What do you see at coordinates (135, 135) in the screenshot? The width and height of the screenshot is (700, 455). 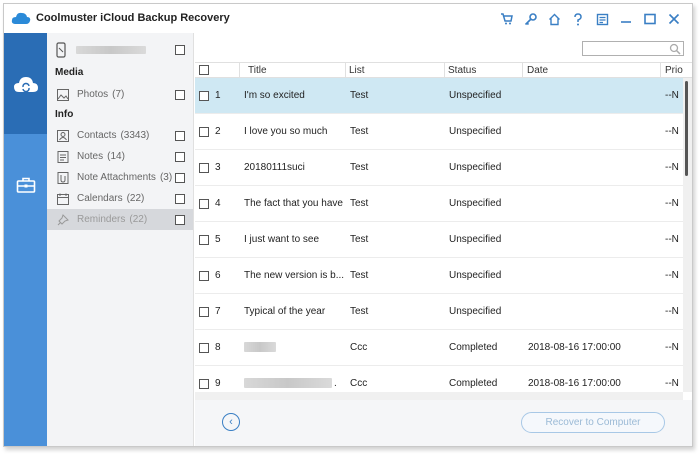 I see `category-count: (3343)` at bounding box center [135, 135].